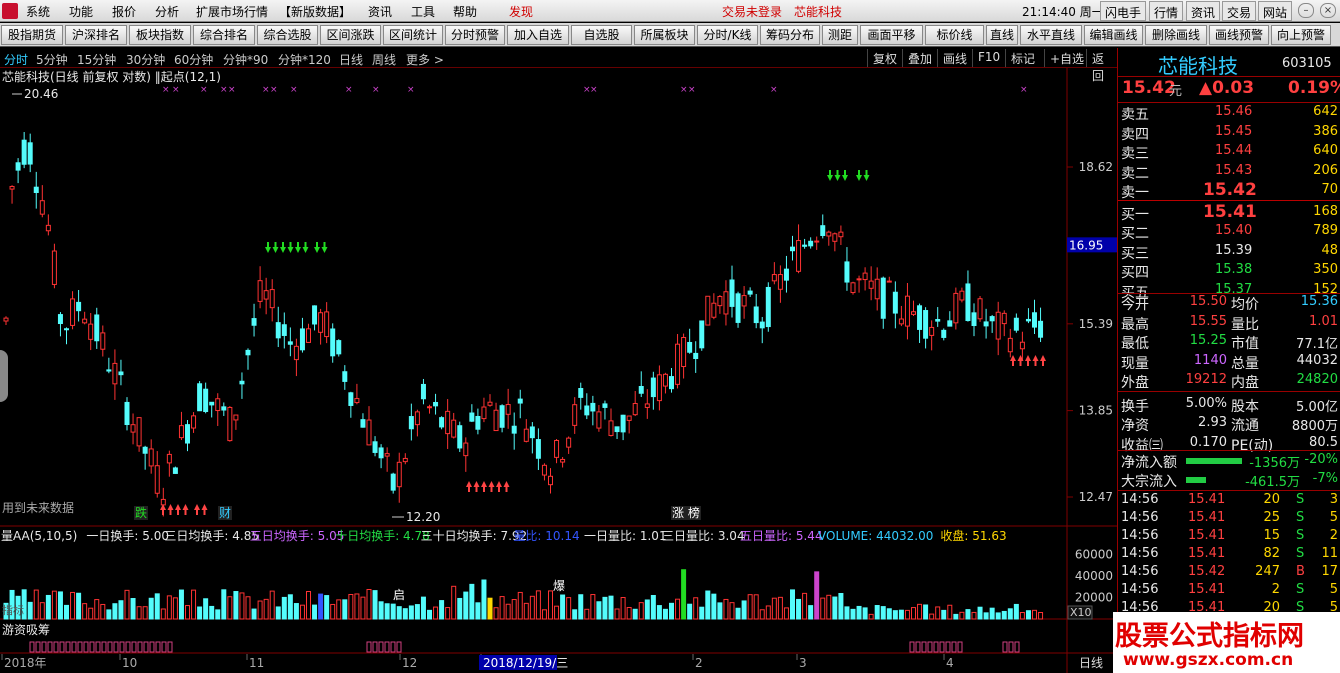 The height and width of the screenshot is (673, 1340). Describe the element at coordinates (193, 59) in the screenshot. I see `period-tab: 60分钟` at that location.